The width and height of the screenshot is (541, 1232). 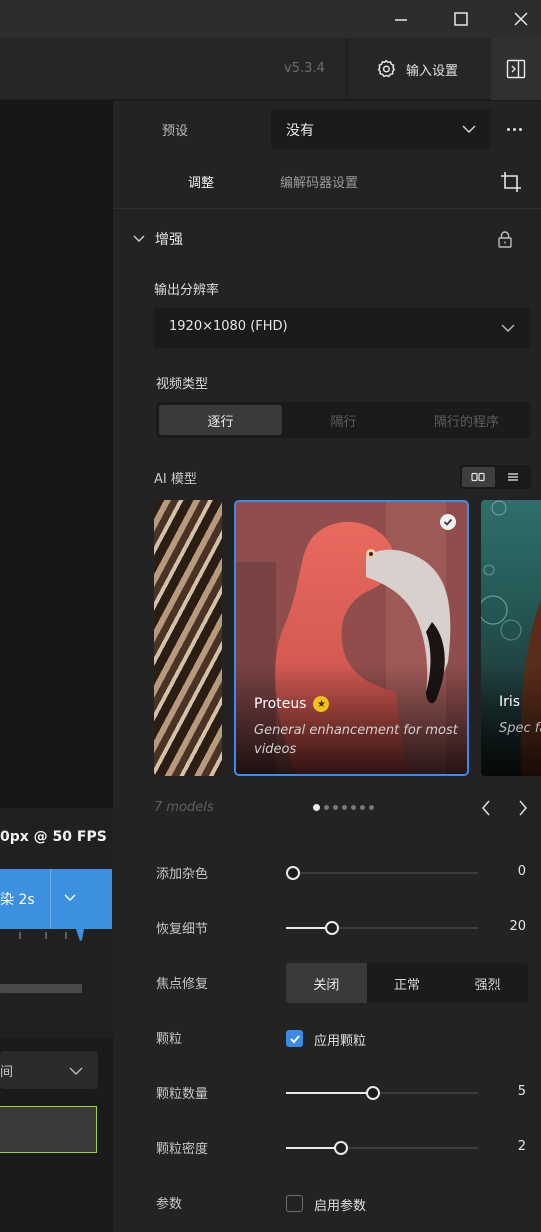 What do you see at coordinates (319, 181) in the screenshot?
I see `tab-codec-settings: 编解码器设置` at bounding box center [319, 181].